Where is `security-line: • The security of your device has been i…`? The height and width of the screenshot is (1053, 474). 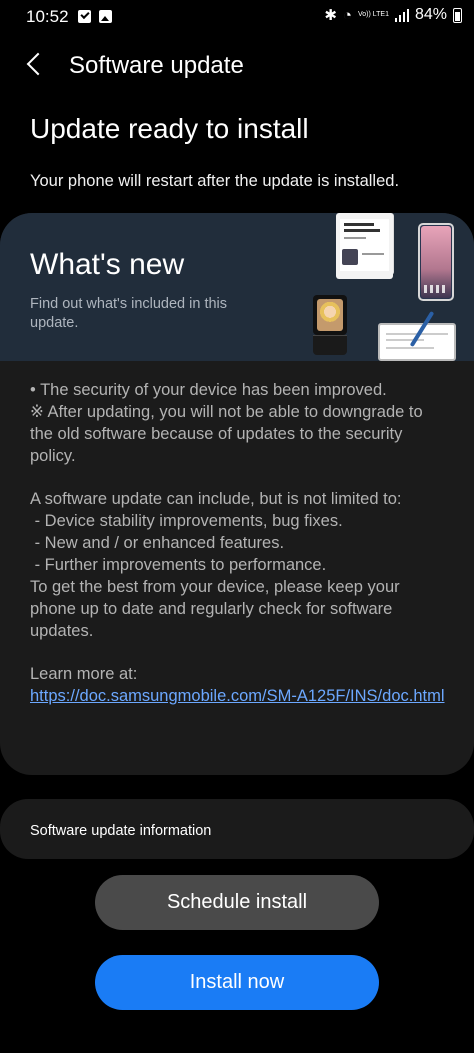 security-line: • The security of your device has been i… is located at coordinates (208, 390).